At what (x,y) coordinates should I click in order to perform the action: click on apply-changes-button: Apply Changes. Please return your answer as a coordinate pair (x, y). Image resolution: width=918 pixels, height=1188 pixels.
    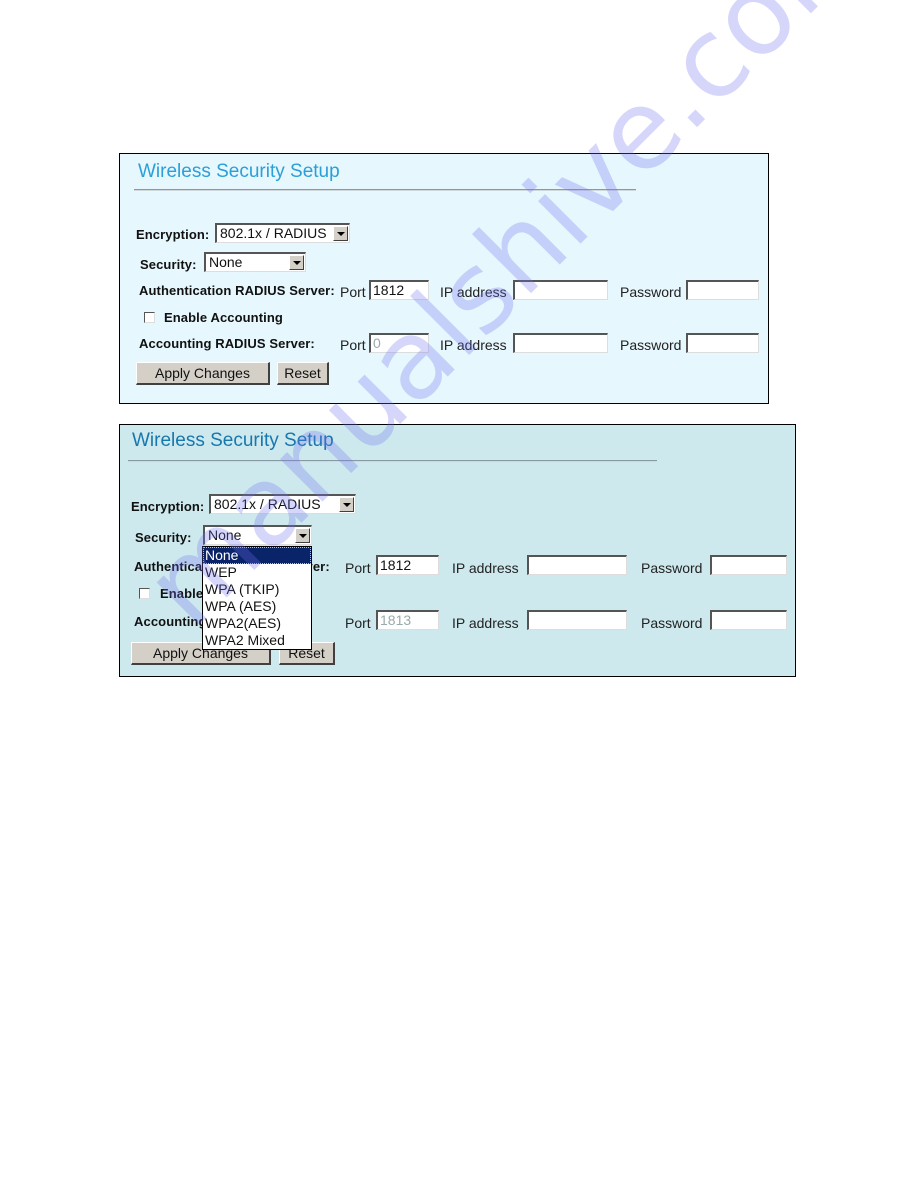
    Looking at the image, I should click on (203, 373).